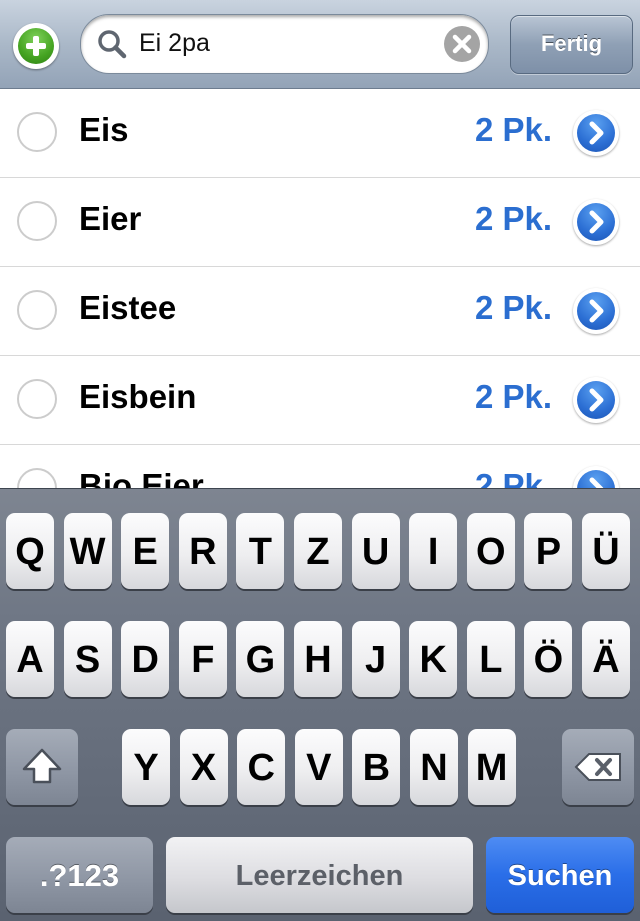 The width and height of the screenshot is (640, 921). What do you see at coordinates (320, 467) in the screenshot?
I see `list-item: Bio Eier 2 Pk.` at bounding box center [320, 467].